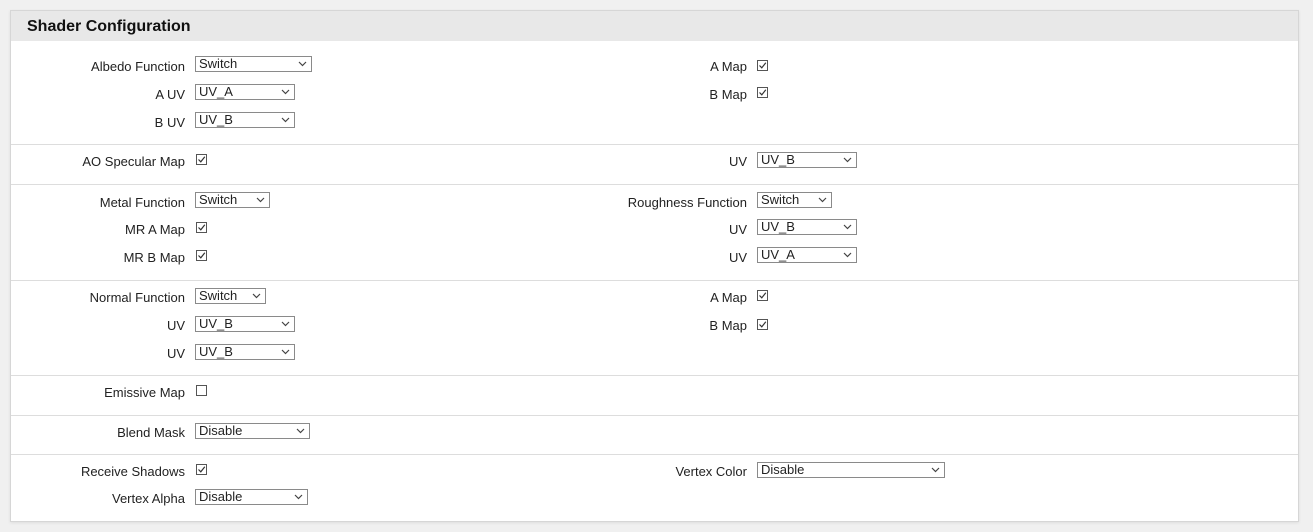 This screenshot has width=1313, height=532. Describe the element at coordinates (728, 297) in the screenshot. I see `normal-a-map-label: A Map` at that location.